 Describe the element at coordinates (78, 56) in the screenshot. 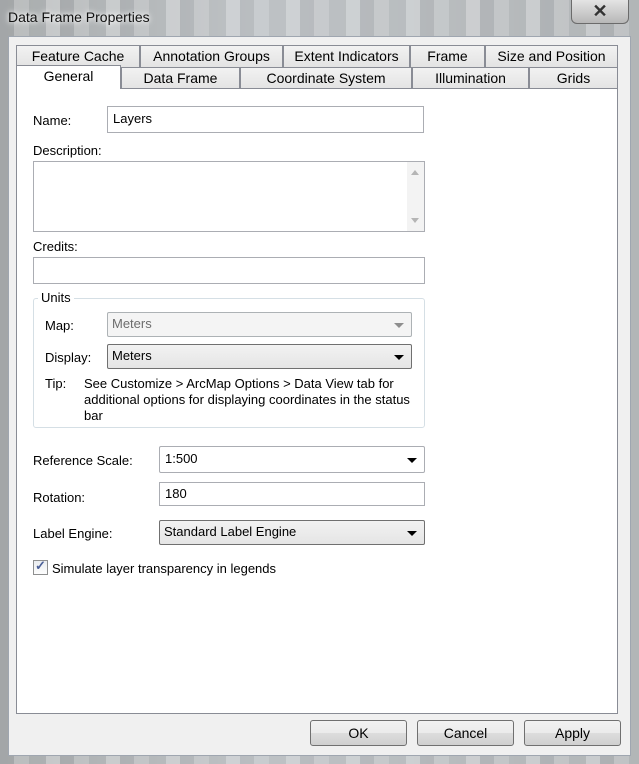

I see `tab-feature-cache: Feature Cache` at that location.